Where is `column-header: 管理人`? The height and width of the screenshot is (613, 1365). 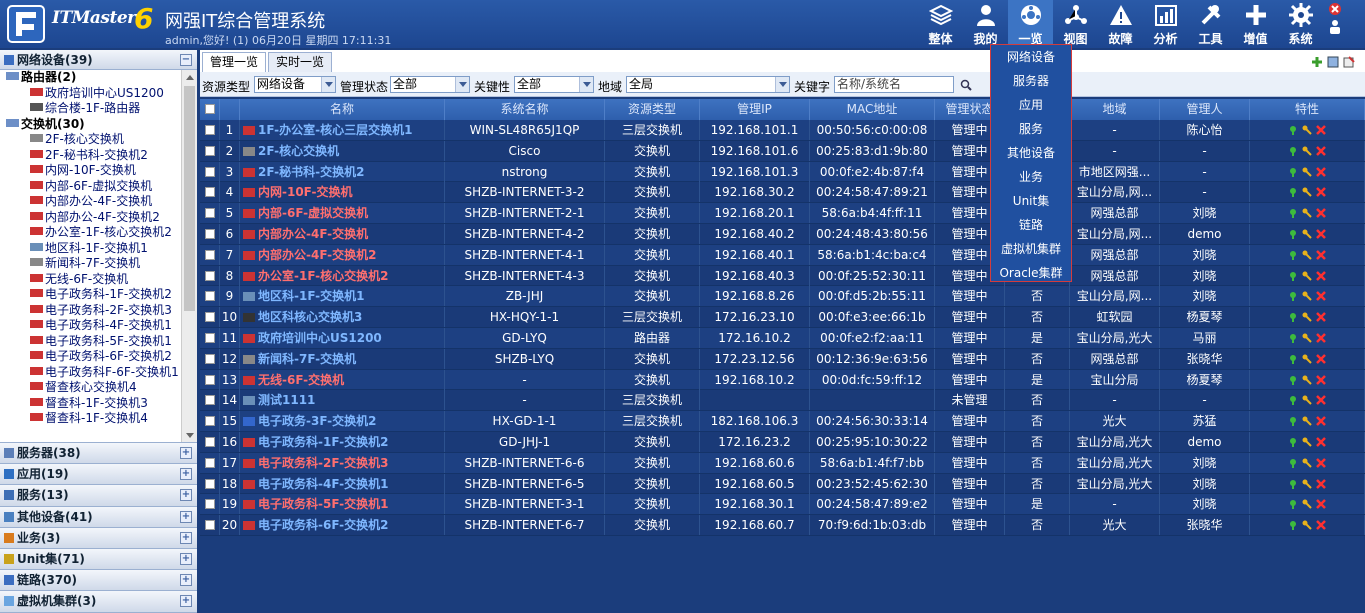
column-header: 管理人 is located at coordinates (1205, 109).